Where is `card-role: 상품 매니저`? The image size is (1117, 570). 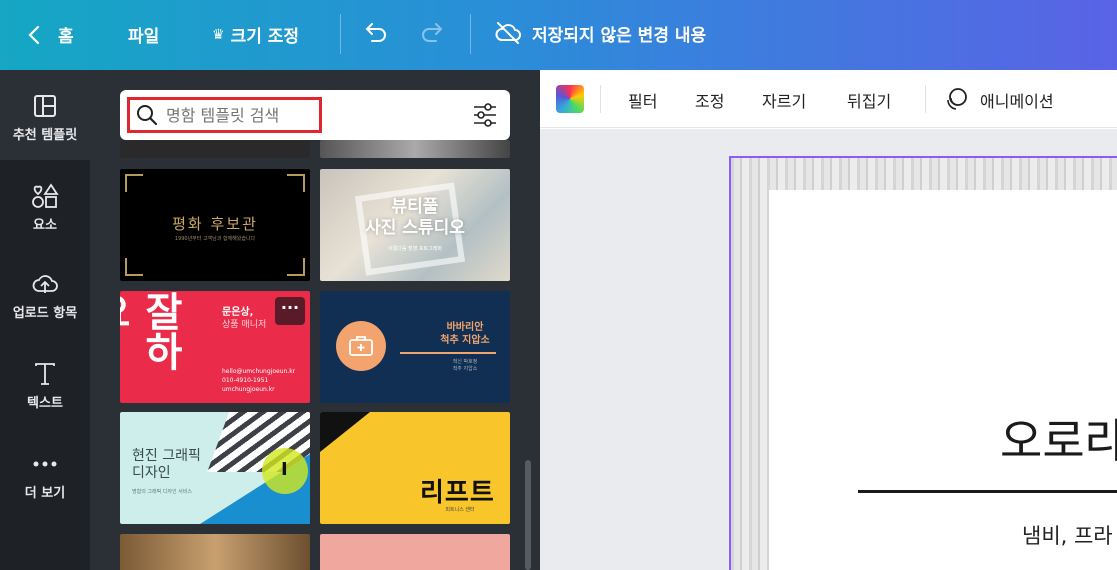
card-role: 상품 매니저 is located at coordinates (244, 325).